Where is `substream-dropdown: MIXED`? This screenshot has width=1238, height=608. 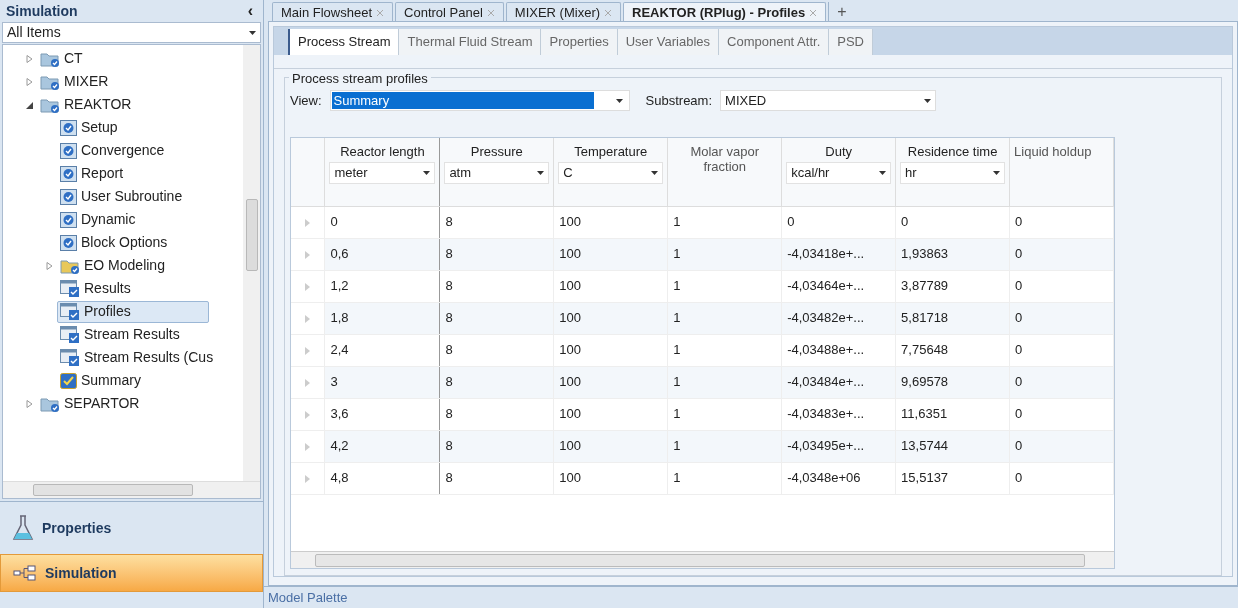 substream-dropdown: MIXED is located at coordinates (828, 100).